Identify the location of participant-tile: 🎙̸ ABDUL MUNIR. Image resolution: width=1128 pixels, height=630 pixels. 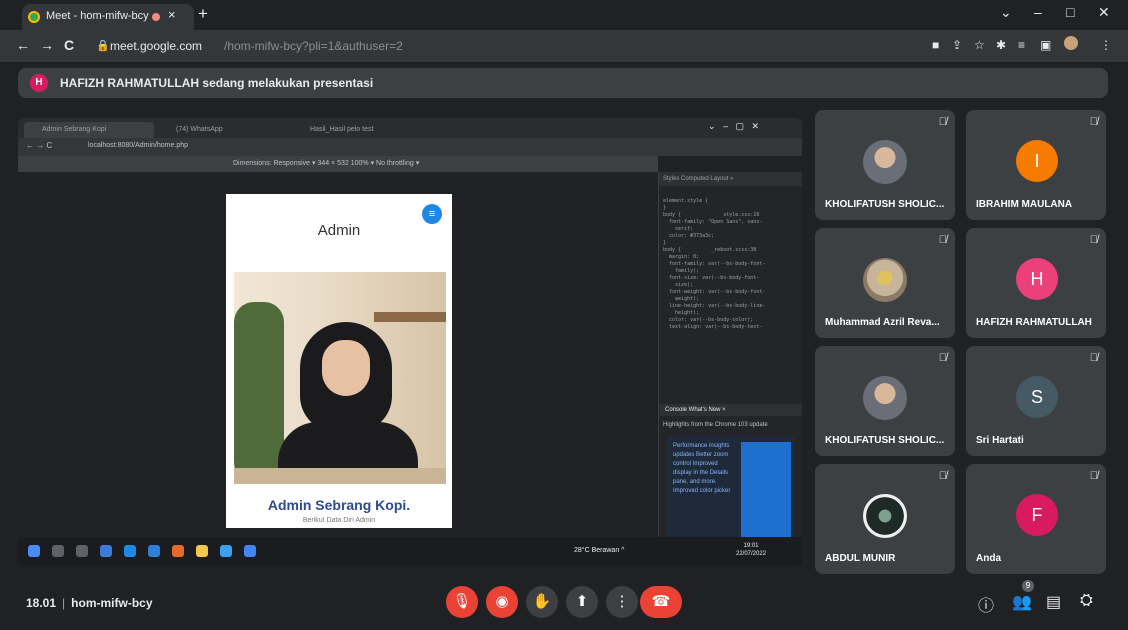
(885, 519).